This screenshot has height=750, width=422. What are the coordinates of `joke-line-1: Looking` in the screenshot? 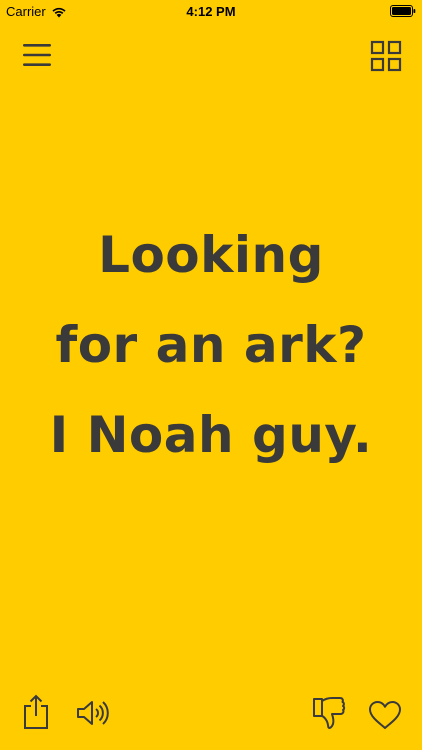 It's located at (211, 255).